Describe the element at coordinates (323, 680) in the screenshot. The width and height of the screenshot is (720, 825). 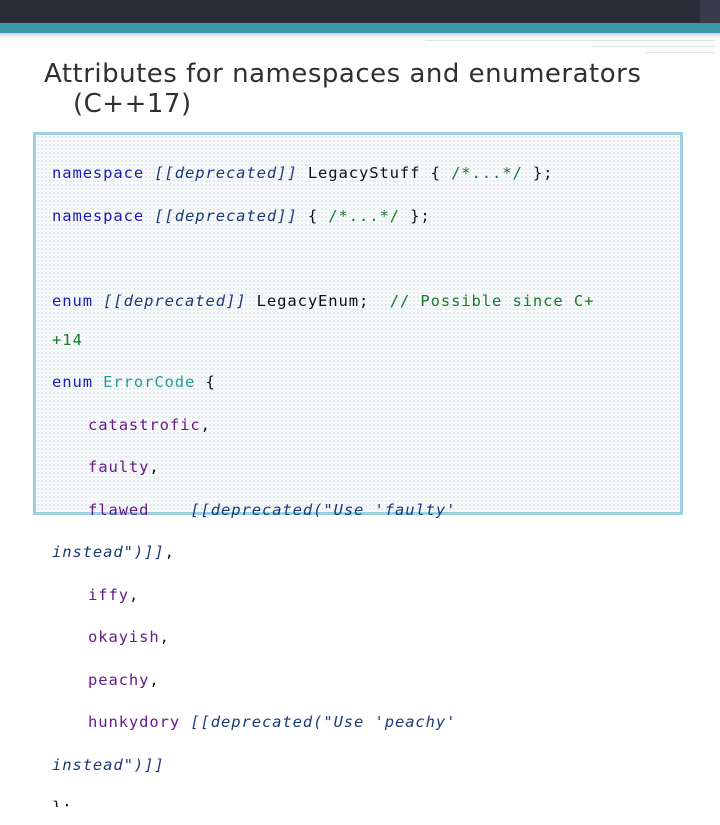
I see `code-line: peachy,` at that location.